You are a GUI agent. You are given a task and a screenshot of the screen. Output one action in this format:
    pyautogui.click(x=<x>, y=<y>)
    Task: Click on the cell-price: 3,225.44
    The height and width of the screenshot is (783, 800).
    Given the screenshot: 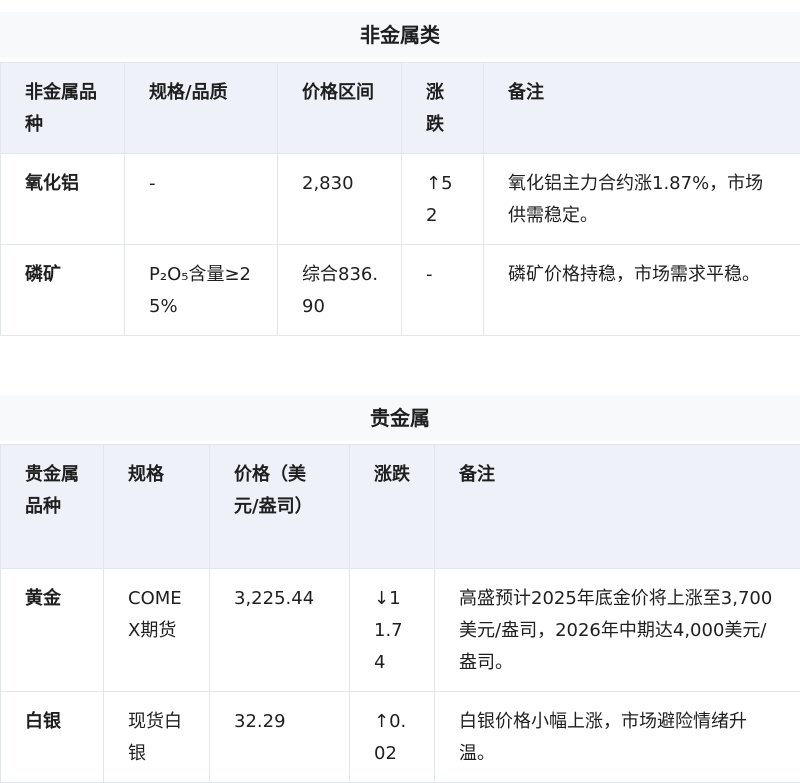 What is the action you would take?
    pyautogui.click(x=280, y=630)
    